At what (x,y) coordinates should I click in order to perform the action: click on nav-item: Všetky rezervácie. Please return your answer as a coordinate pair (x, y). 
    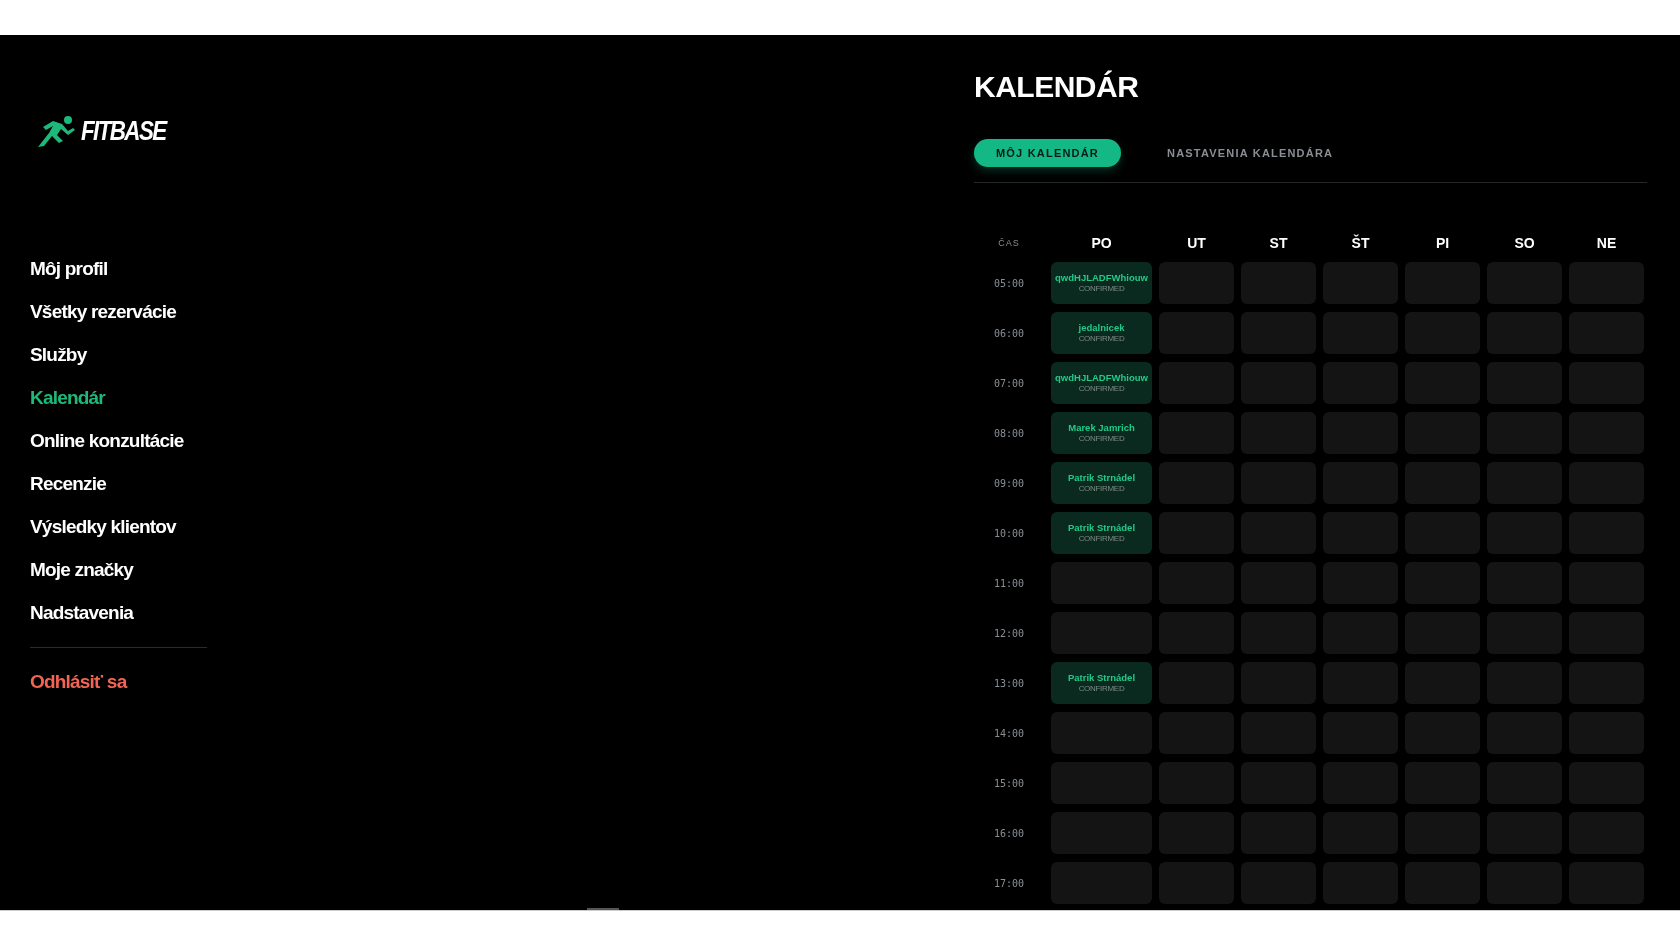
    Looking at the image, I should click on (103, 312).